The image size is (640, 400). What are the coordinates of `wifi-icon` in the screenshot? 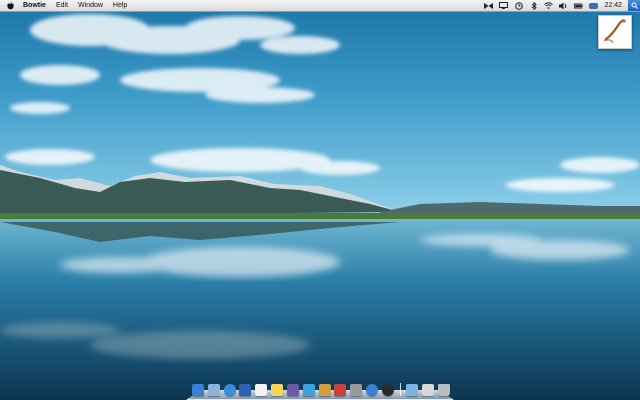 It's located at (549, 5).